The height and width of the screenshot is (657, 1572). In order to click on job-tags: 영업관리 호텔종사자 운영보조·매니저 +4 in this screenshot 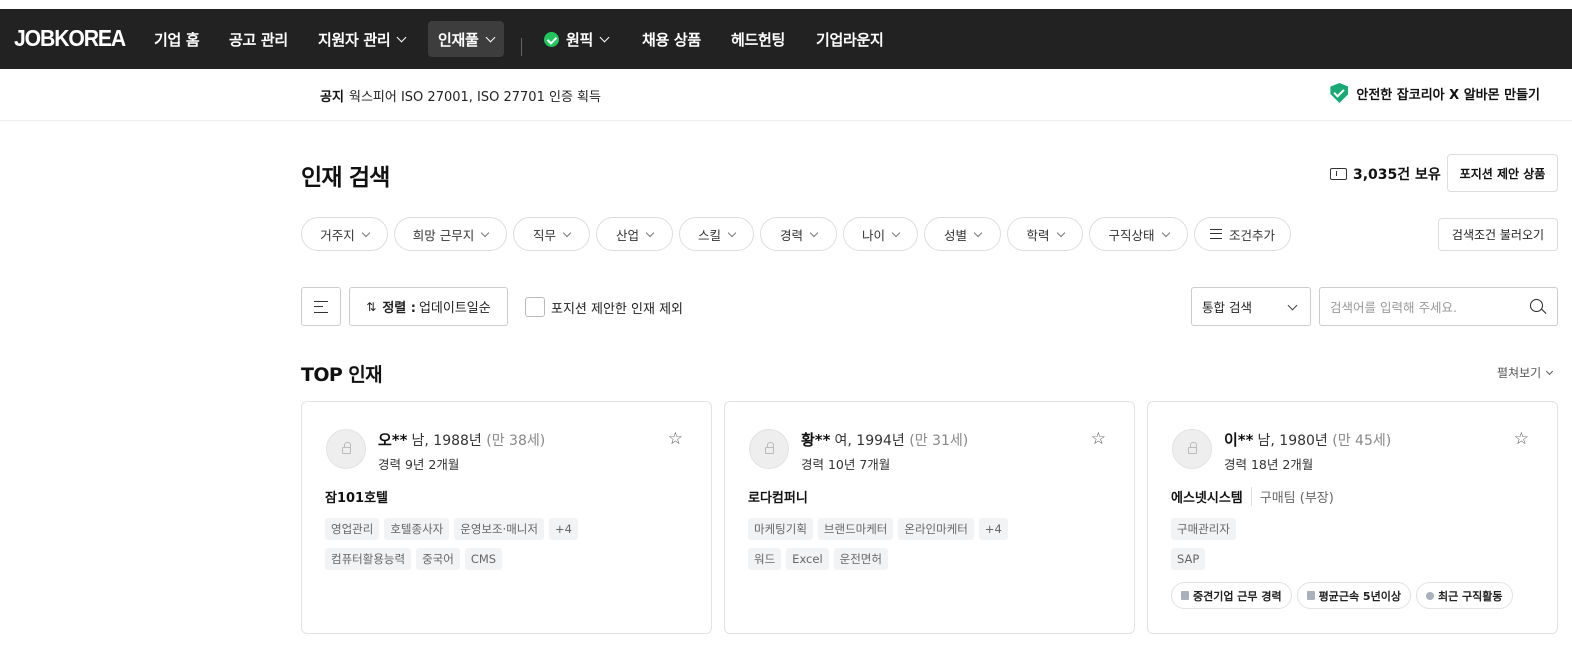, I will do `click(451, 529)`.